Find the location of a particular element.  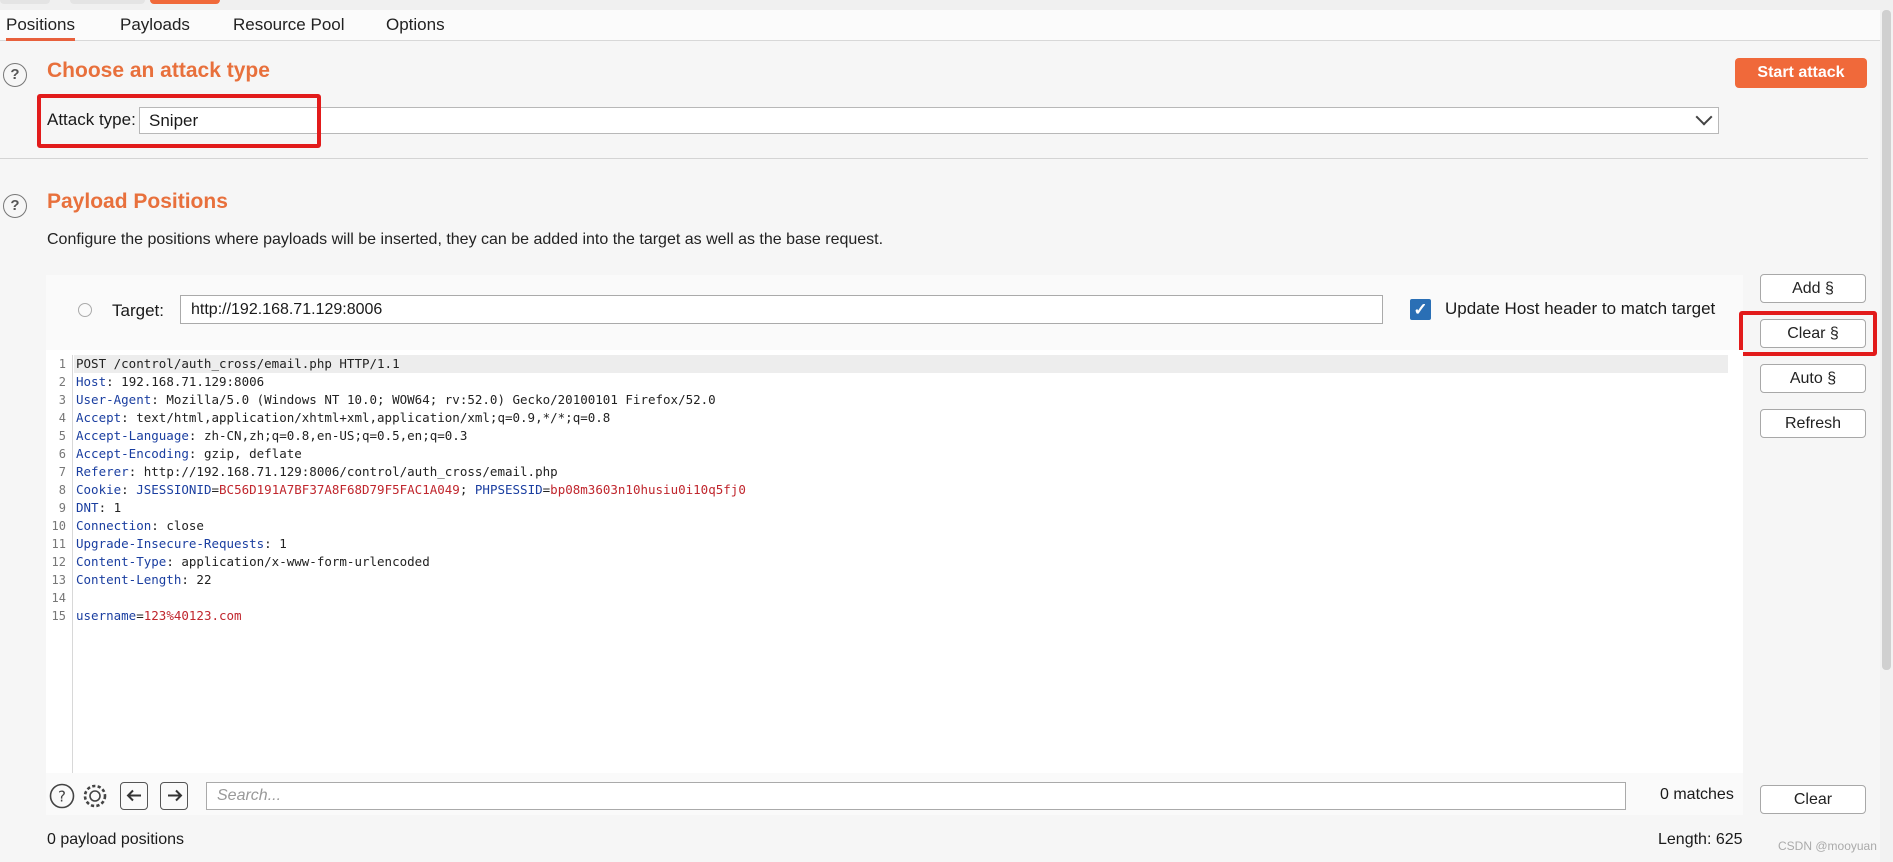

tab-payloads: Payloads is located at coordinates (155, 25).